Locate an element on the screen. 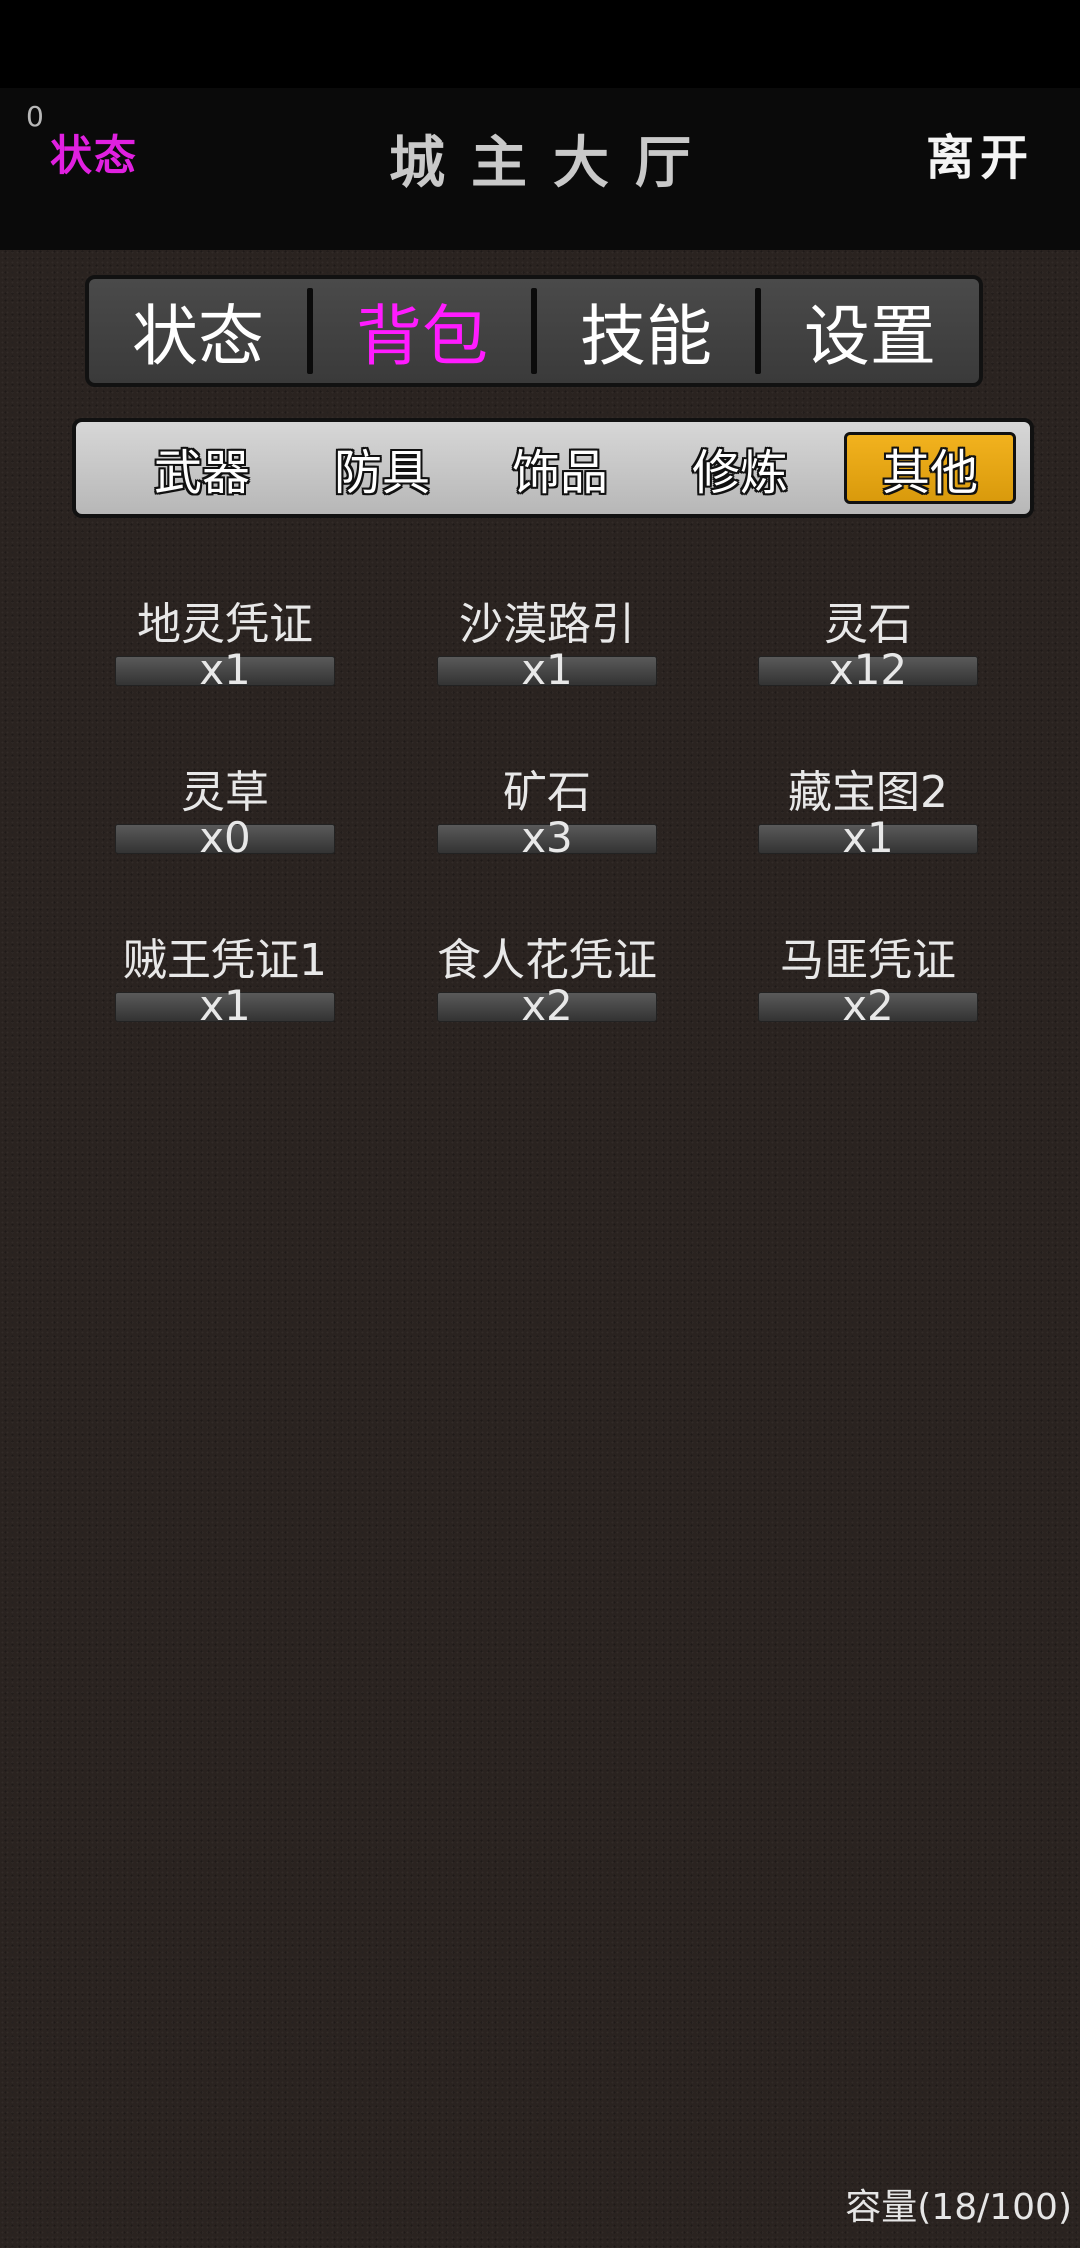 The width and height of the screenshot is (1080, 2248). item-name: 食人花凭证 is located at coordinates (547, 960).